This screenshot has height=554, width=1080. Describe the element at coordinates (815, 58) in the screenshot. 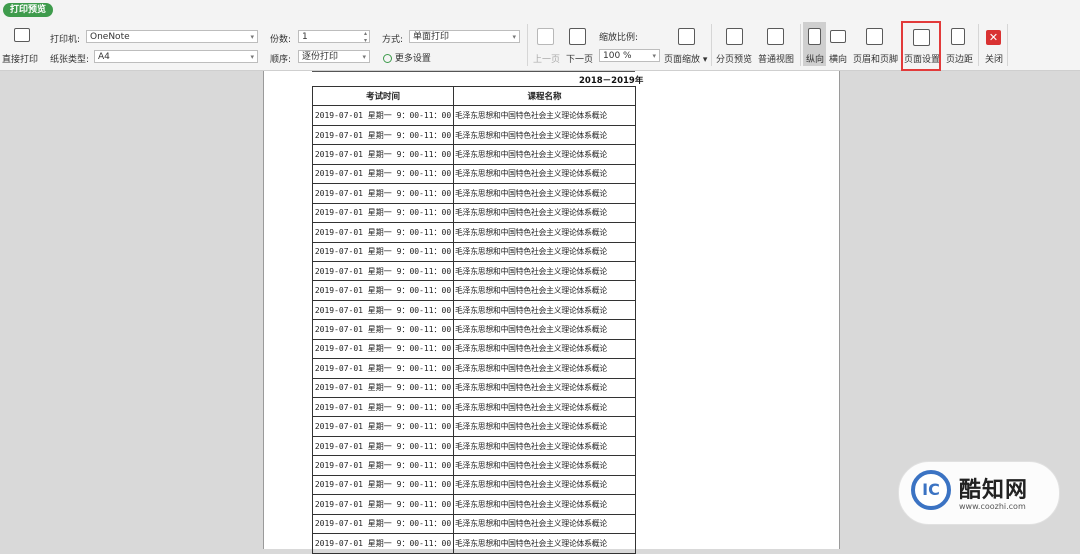

I see `portrait-button: 纵向` at that location.